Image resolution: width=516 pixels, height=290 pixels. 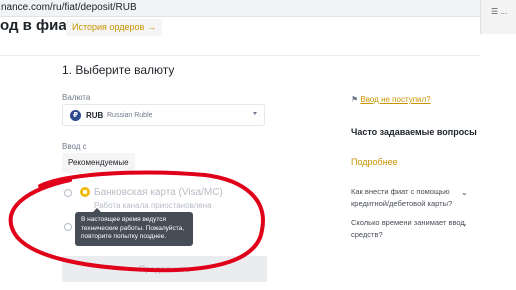 I want to click on input-method-label: Ввод с, so click(x=74, y=146).